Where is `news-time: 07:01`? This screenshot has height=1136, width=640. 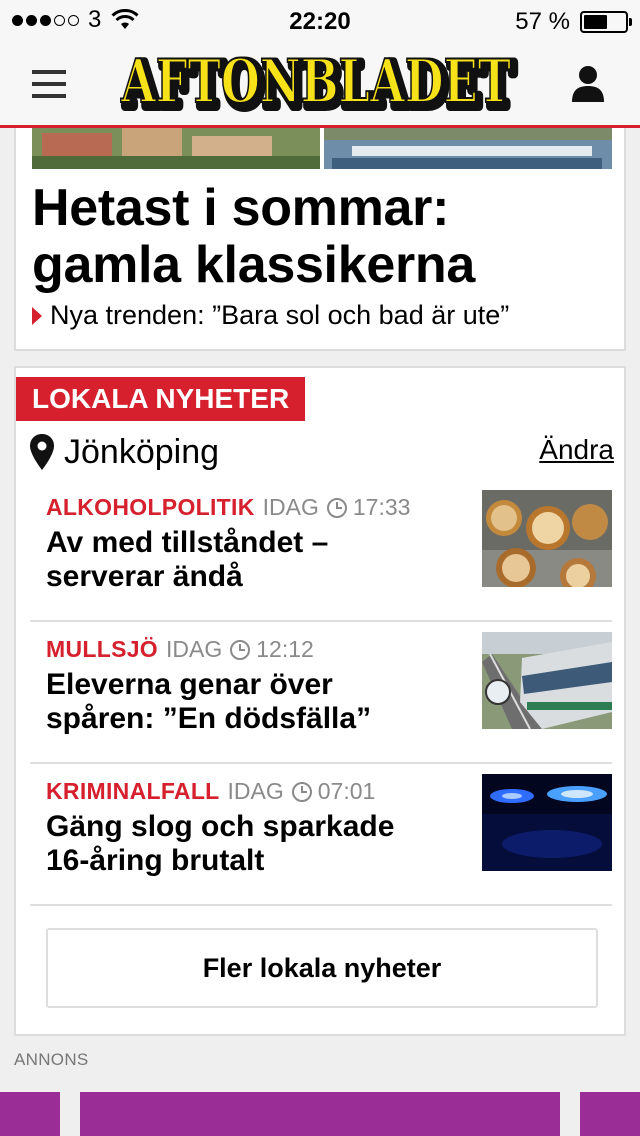 news-time: 07:01 is located at coordinates (346, 791).